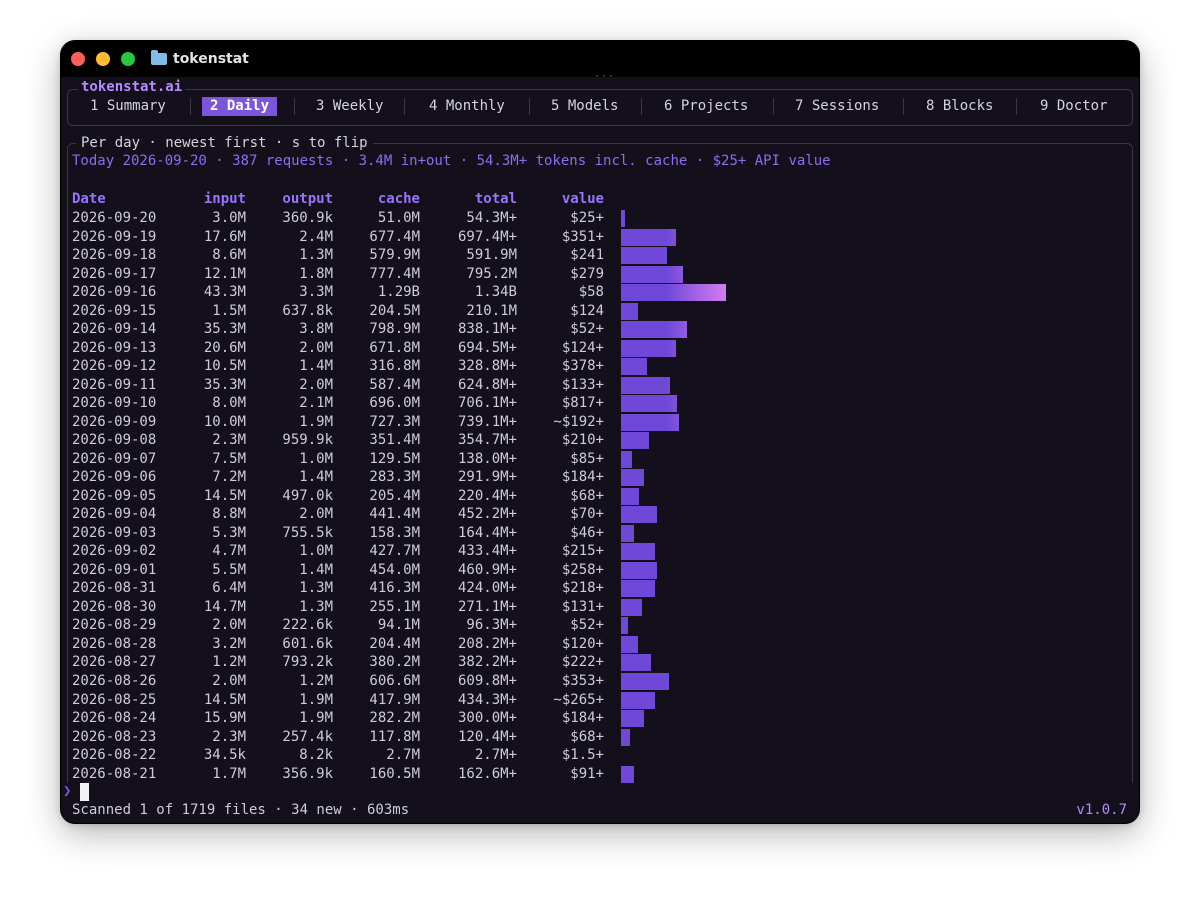  Describe the element at coordinates (307, 774) in the screenshot. I see `cell-output: 356.9k` at that location.